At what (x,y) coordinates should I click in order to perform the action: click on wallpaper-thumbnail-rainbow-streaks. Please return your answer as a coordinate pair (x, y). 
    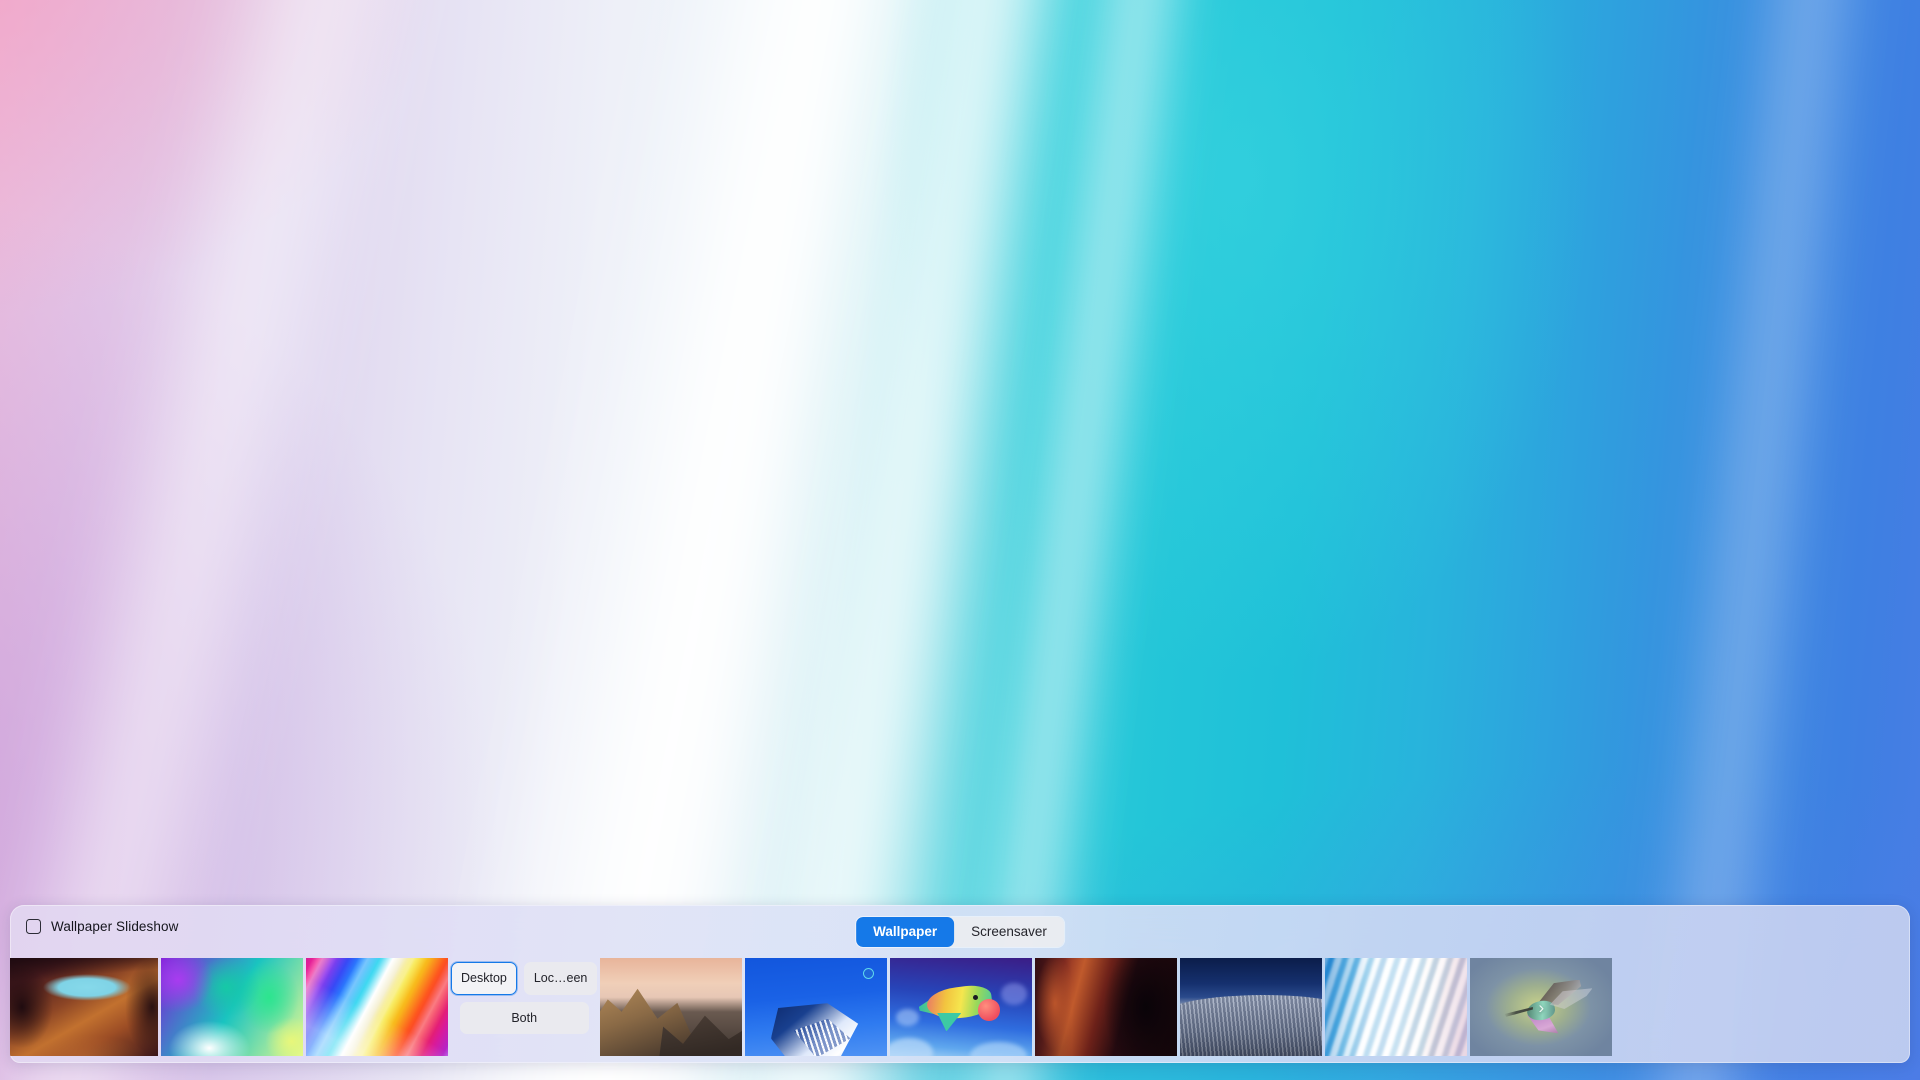
    Looking at the image, I should click on (377, 1007).